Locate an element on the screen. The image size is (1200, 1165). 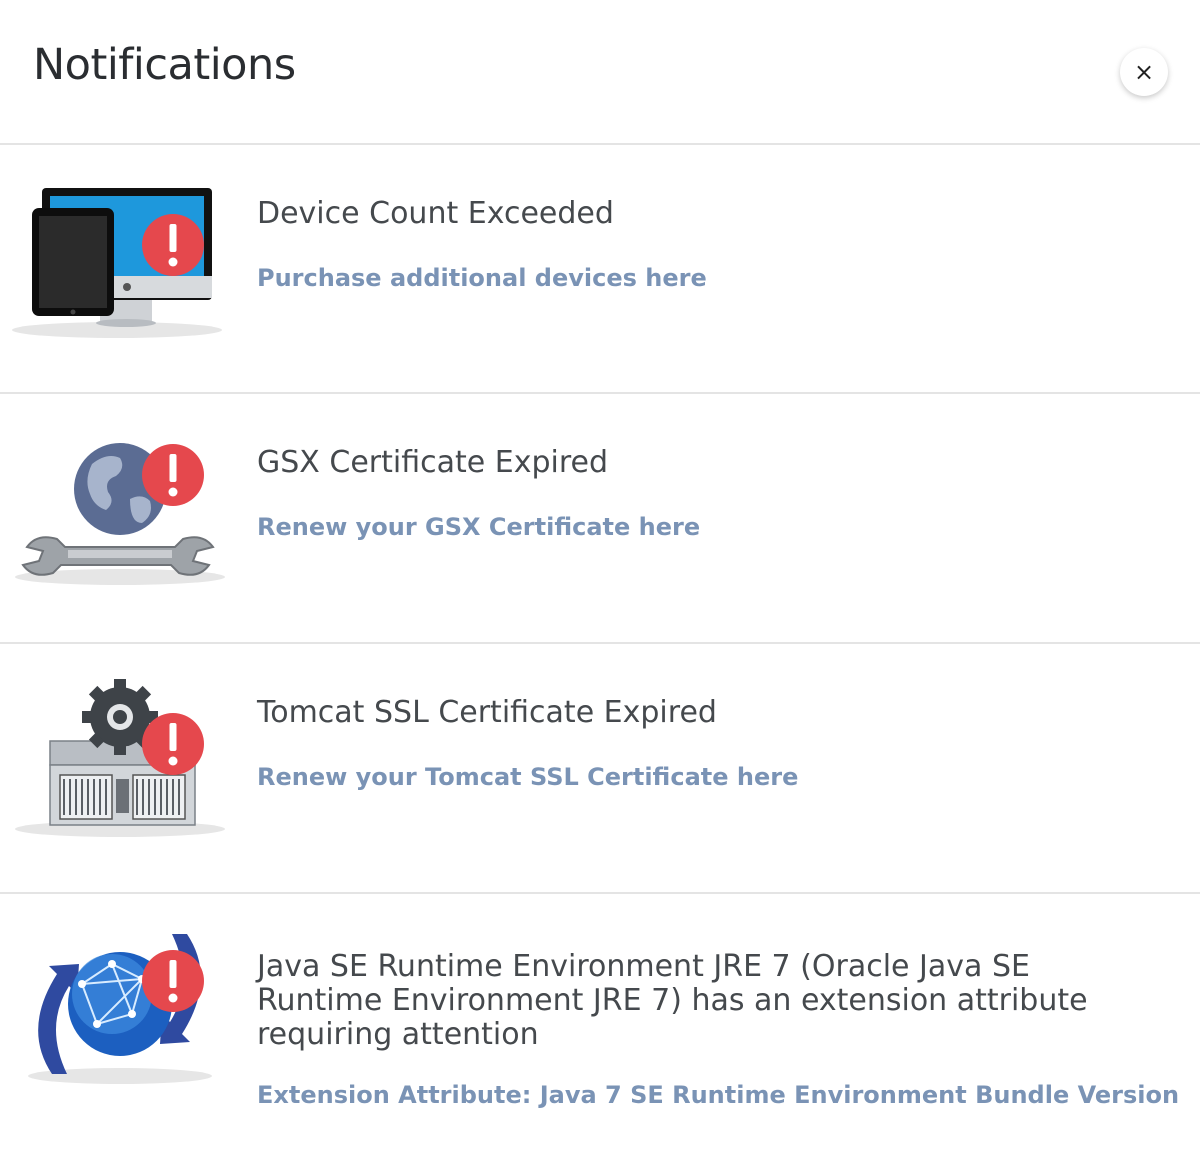
network-globe-icon is located at coordinates (119, 1011).